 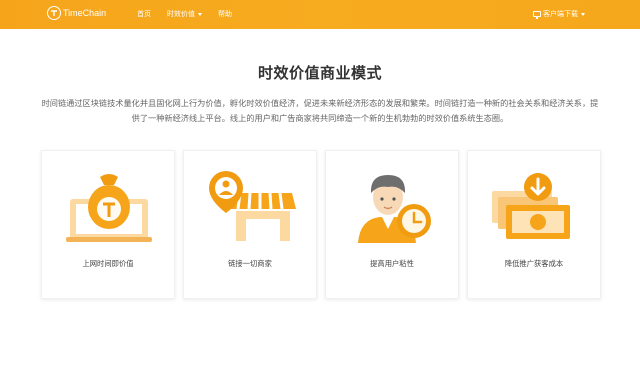 I want to click on feature-card-reduce-cost: 降低推广获客成本, so click(x=534, y=224).